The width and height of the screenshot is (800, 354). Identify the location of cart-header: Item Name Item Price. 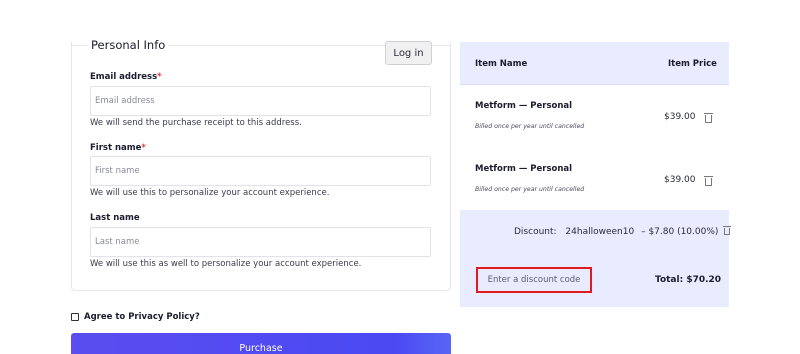
(594, 63).